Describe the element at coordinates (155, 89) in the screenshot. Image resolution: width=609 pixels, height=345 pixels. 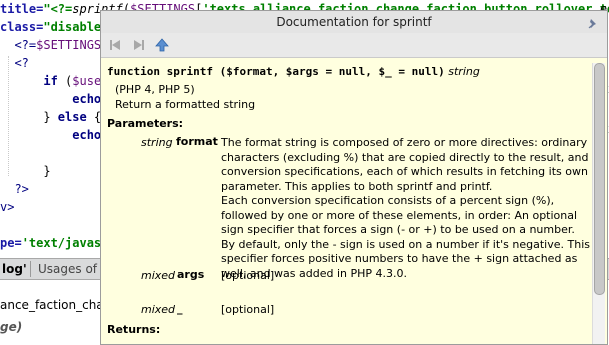
I see `php-version: (PHP 4, PHP 5)` at that location.